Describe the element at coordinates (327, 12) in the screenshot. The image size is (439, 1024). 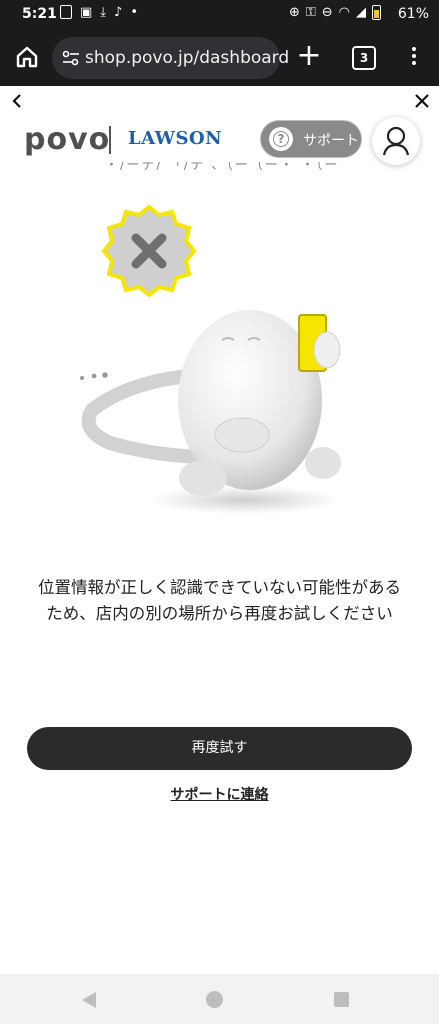
I see `do-not-disturb-icon: ⊖` at that location.